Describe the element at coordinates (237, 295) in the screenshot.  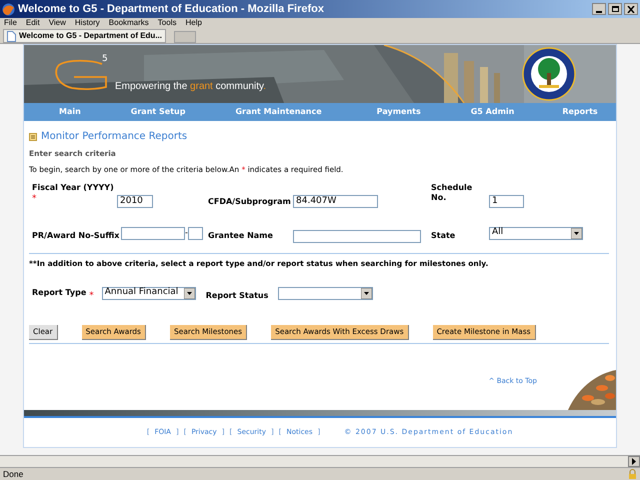
I see `field-label: Report Status` at that location.